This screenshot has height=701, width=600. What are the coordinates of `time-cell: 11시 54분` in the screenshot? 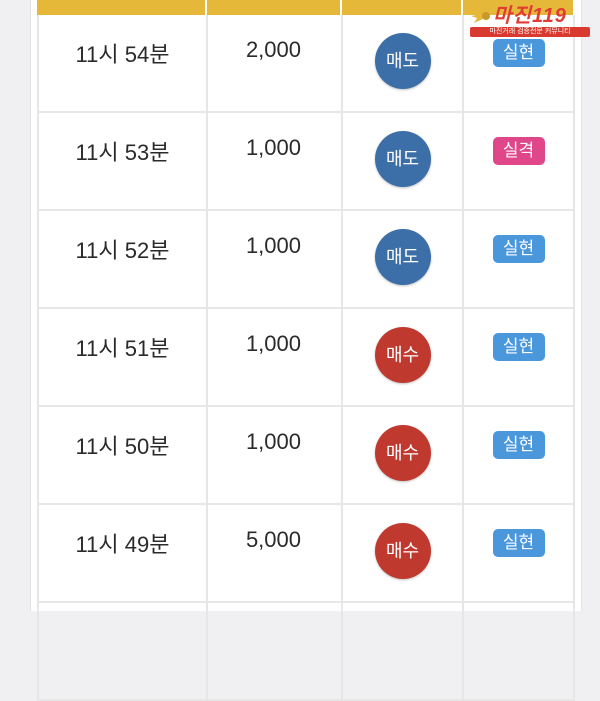 It's located at (122, 64).